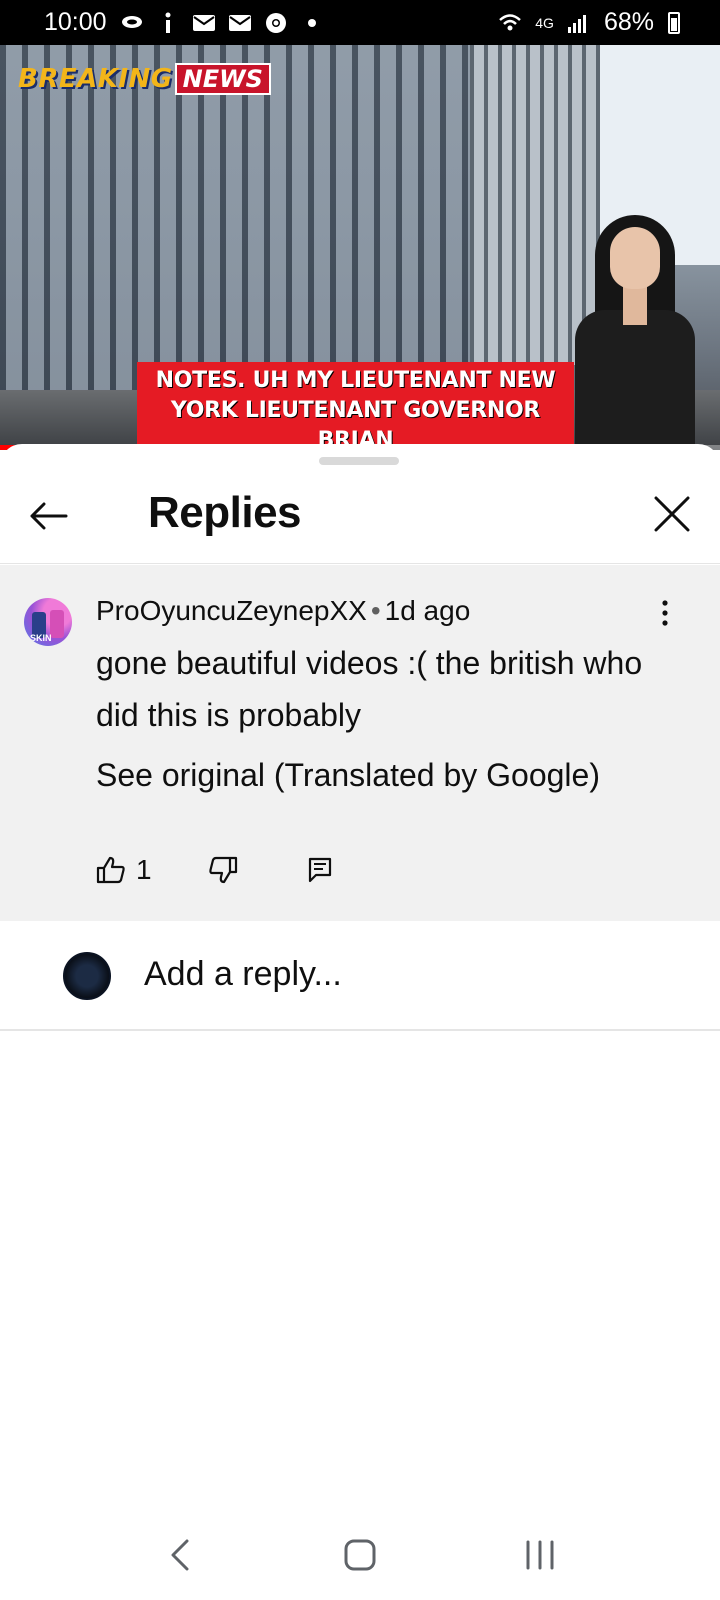  I want to click on drag-handle, so click(359, 461).